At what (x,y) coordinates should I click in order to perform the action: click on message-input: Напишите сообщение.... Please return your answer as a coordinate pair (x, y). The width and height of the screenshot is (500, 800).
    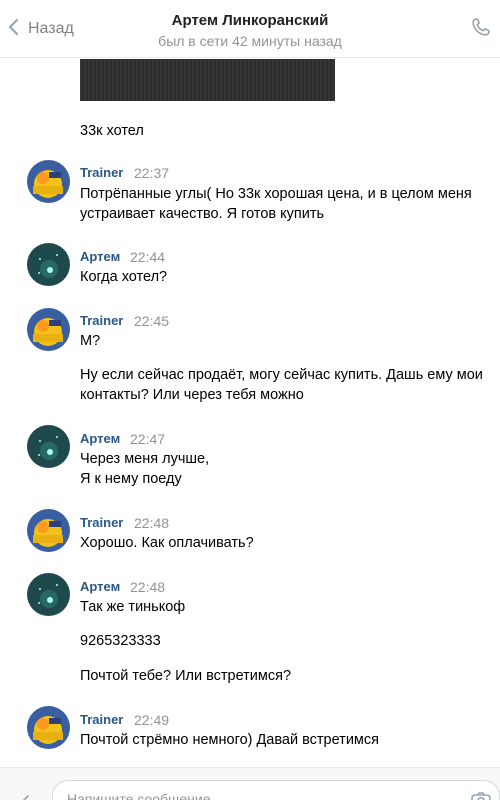
    Looking at the image, I should click on (276, 790).